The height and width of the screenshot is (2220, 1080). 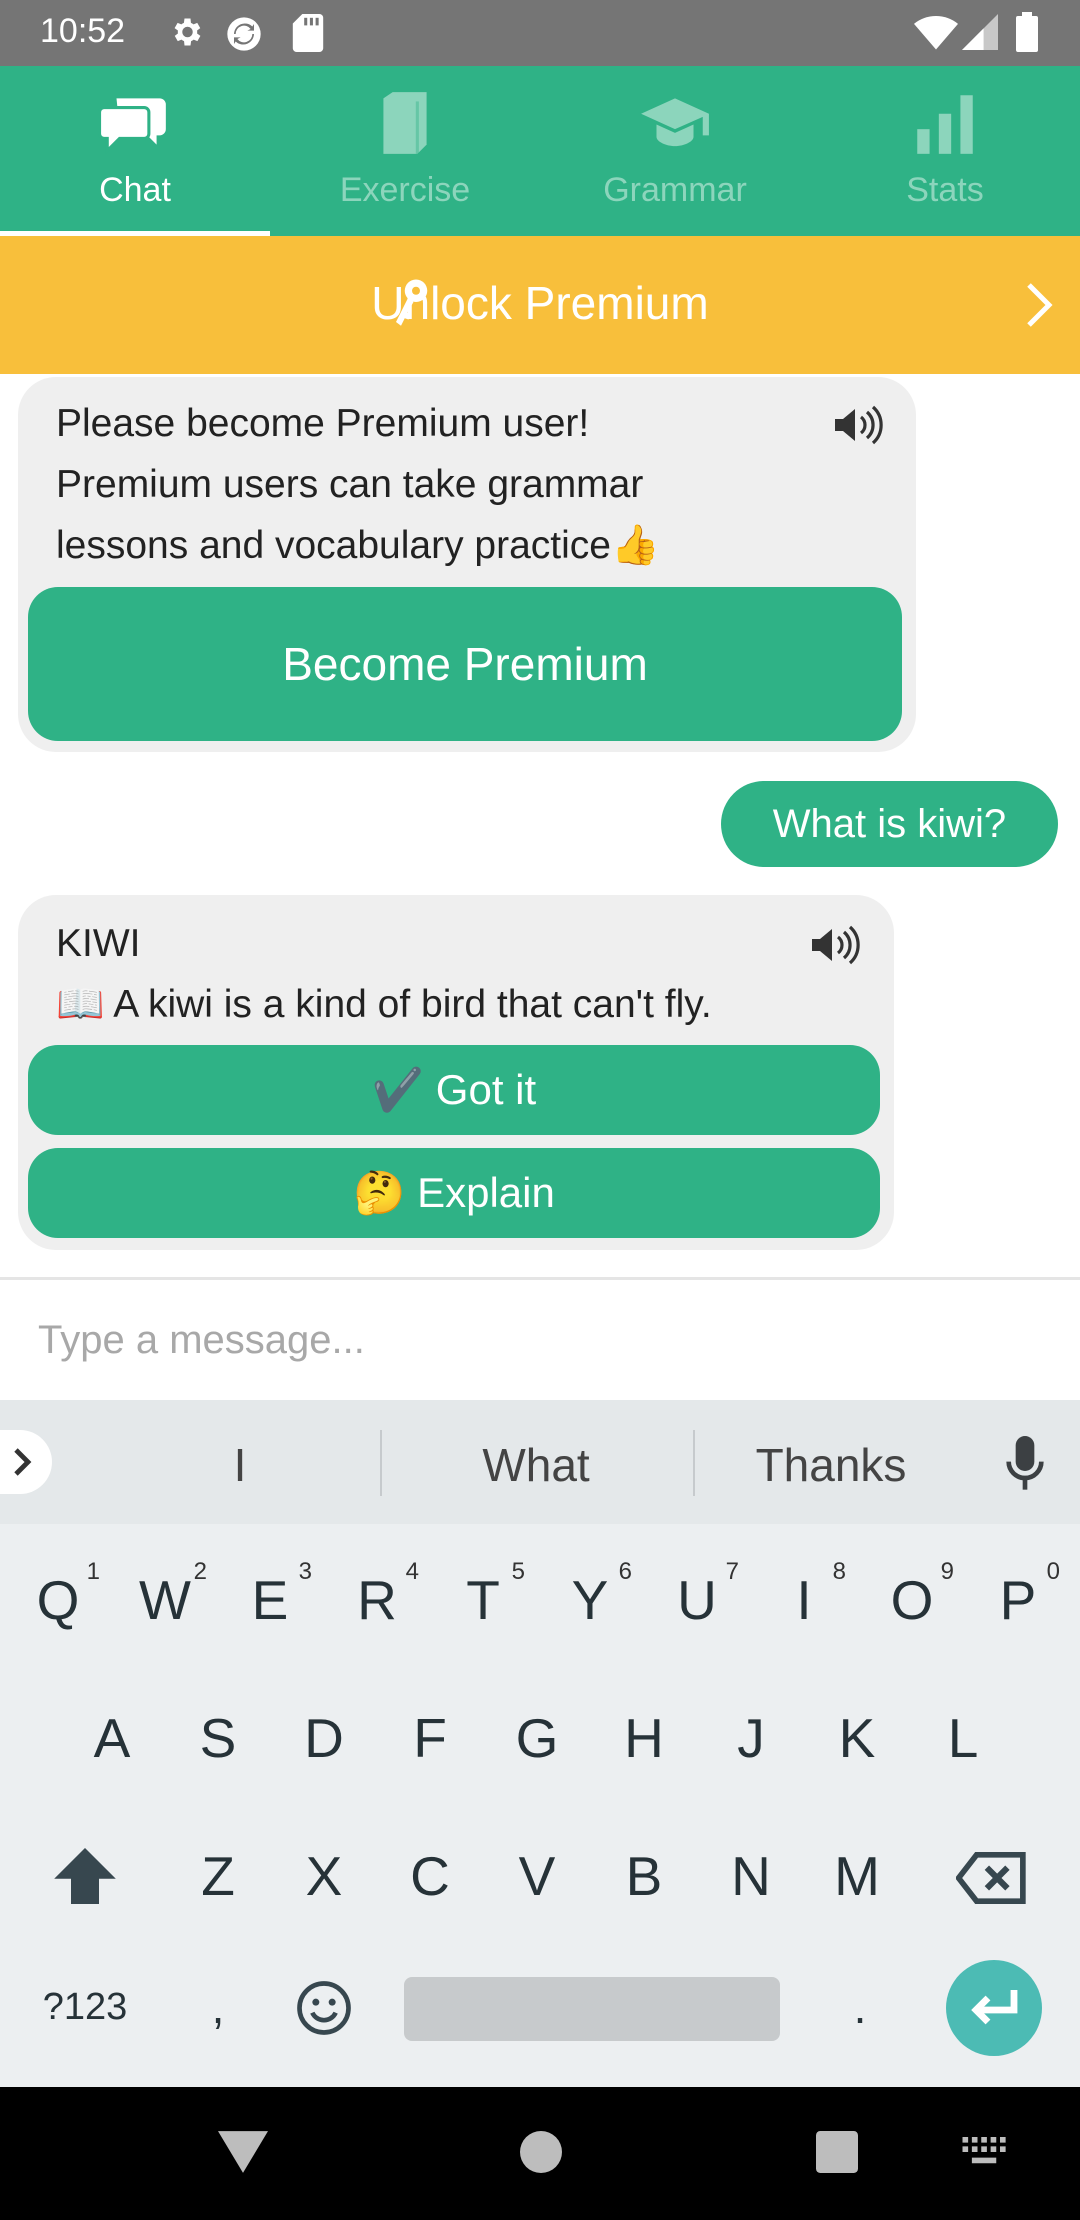 I want to click on key-r: R4, so click(x=378, y=1595).